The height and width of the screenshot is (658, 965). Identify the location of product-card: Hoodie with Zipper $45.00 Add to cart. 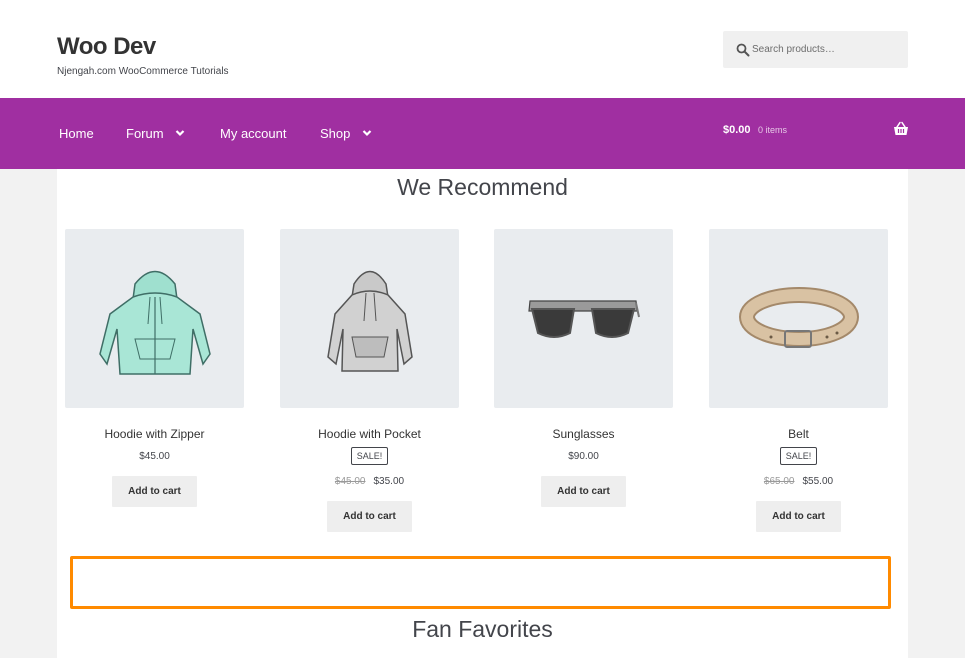
(154, 368).